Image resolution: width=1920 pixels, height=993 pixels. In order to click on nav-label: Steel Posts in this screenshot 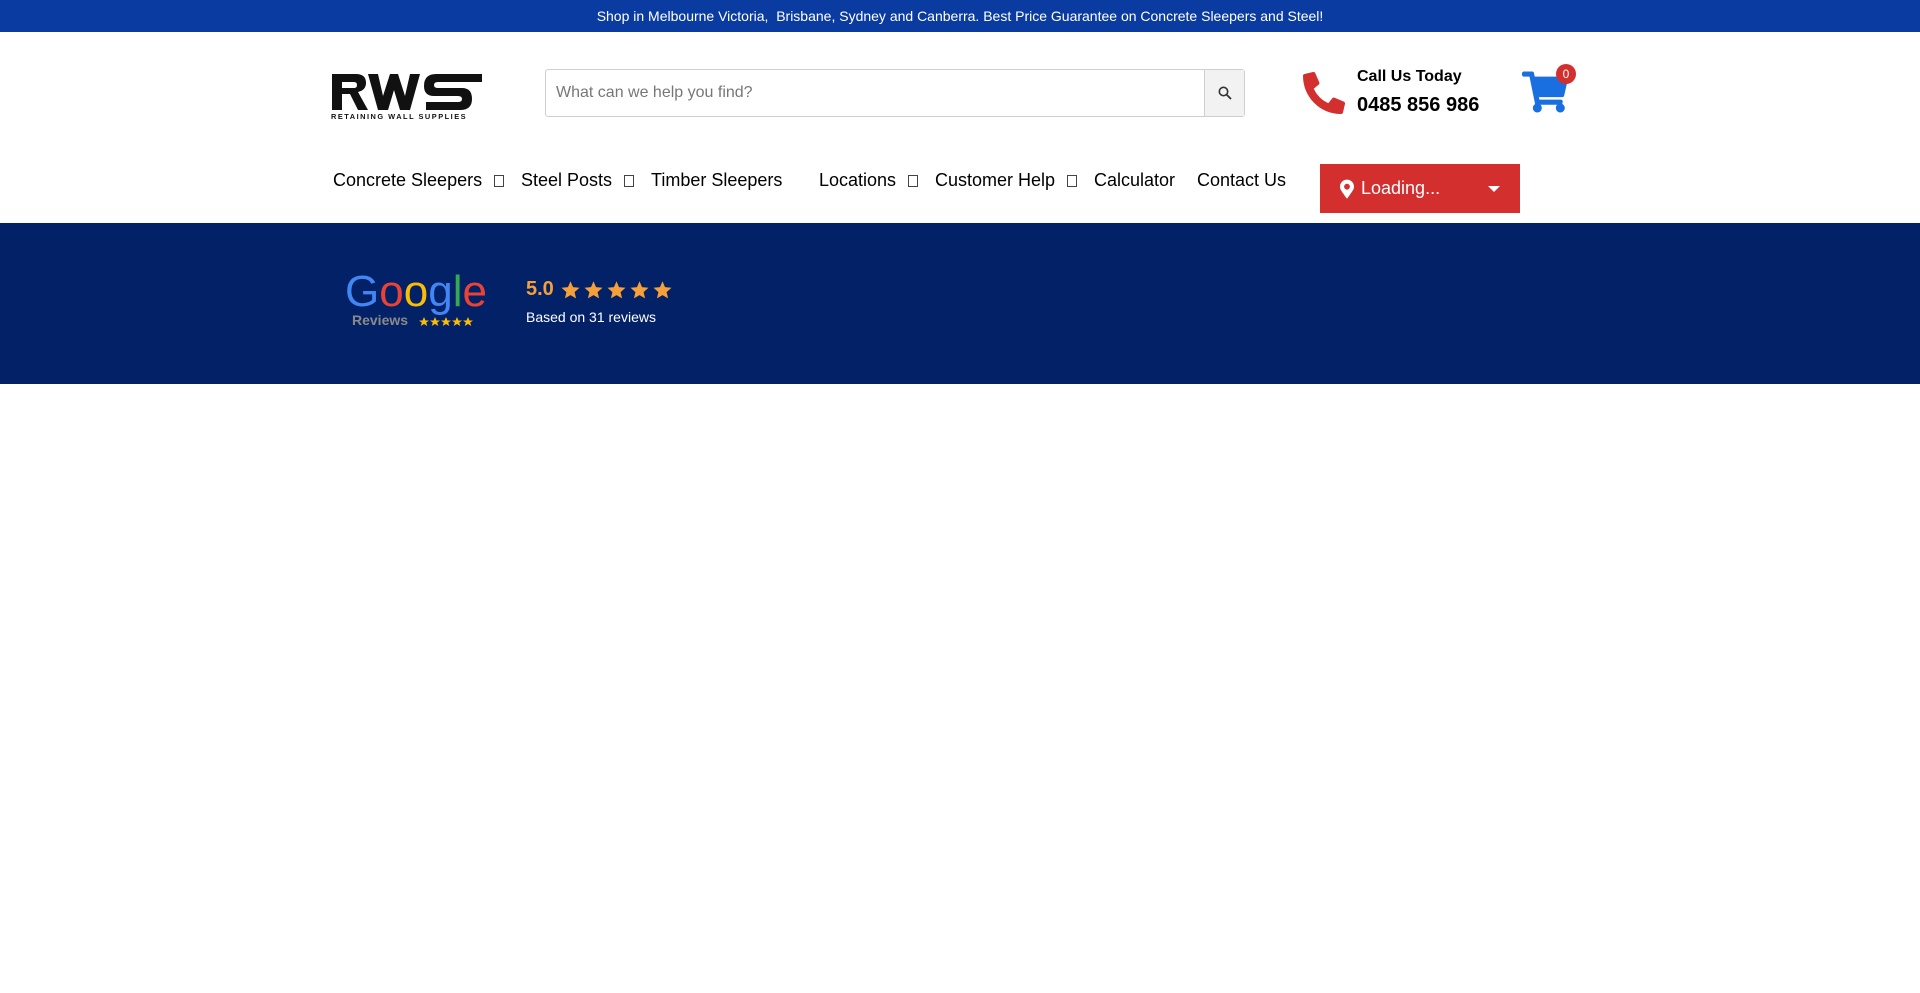, I will do `click(567, 180)`.